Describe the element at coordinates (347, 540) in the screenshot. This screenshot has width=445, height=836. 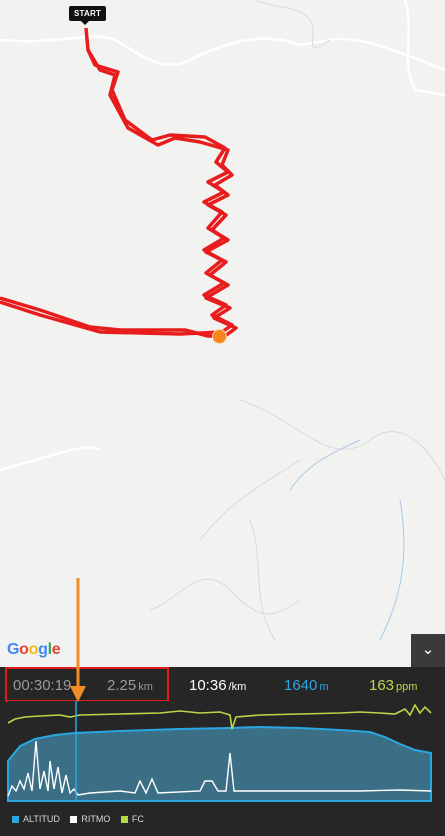
I see `map-waterways` at that location.